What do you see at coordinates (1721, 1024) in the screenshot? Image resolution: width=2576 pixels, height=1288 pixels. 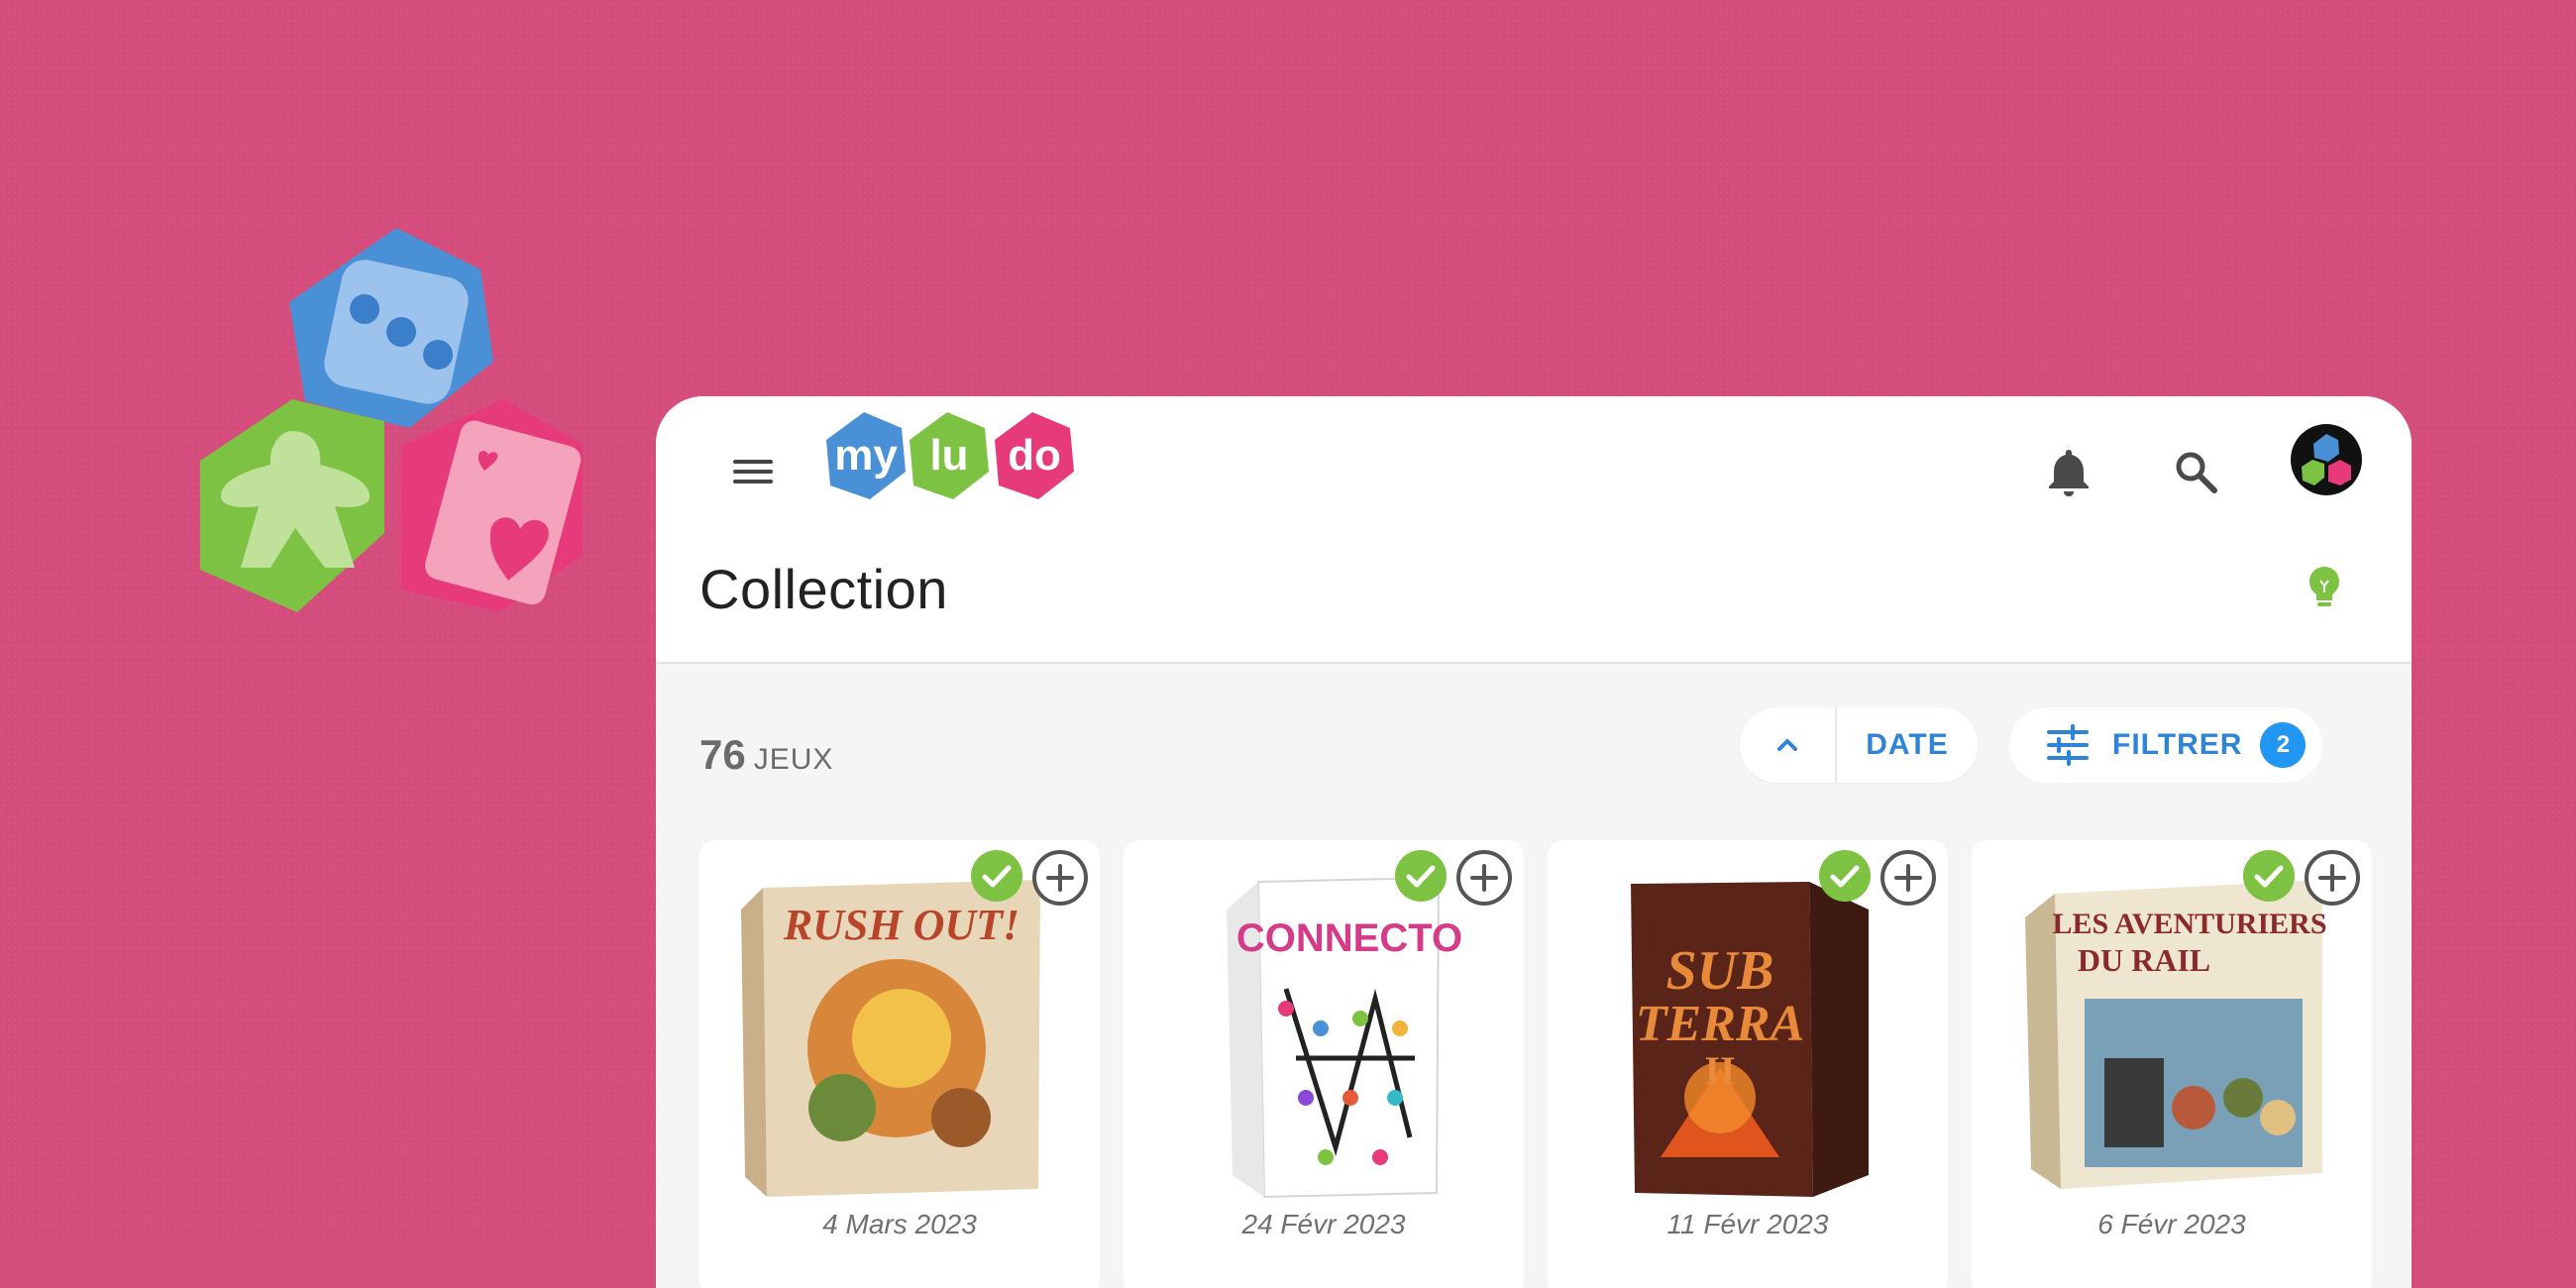 I see `svg-text: TERRA` at bounding box center [1721, 1024].